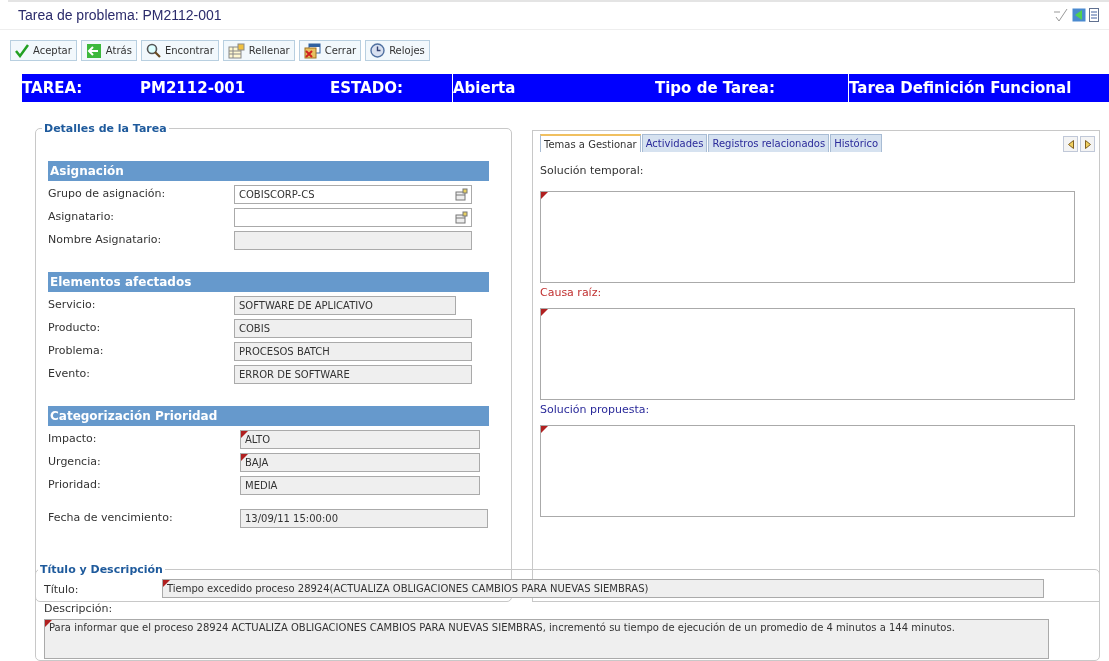  What do you see at coordinates (366, 88) in the screenshot?
I see `banner-label: ESTADO:` at bounding box center [366, 88].